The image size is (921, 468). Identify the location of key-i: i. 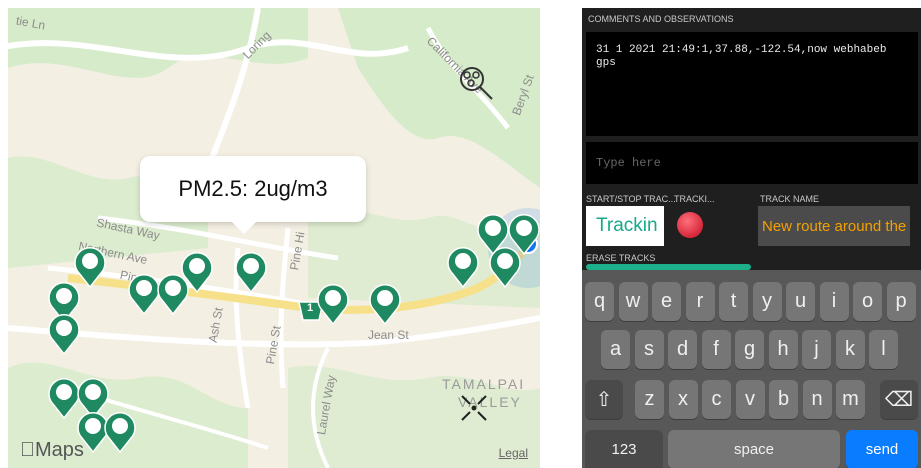
(834, 301).